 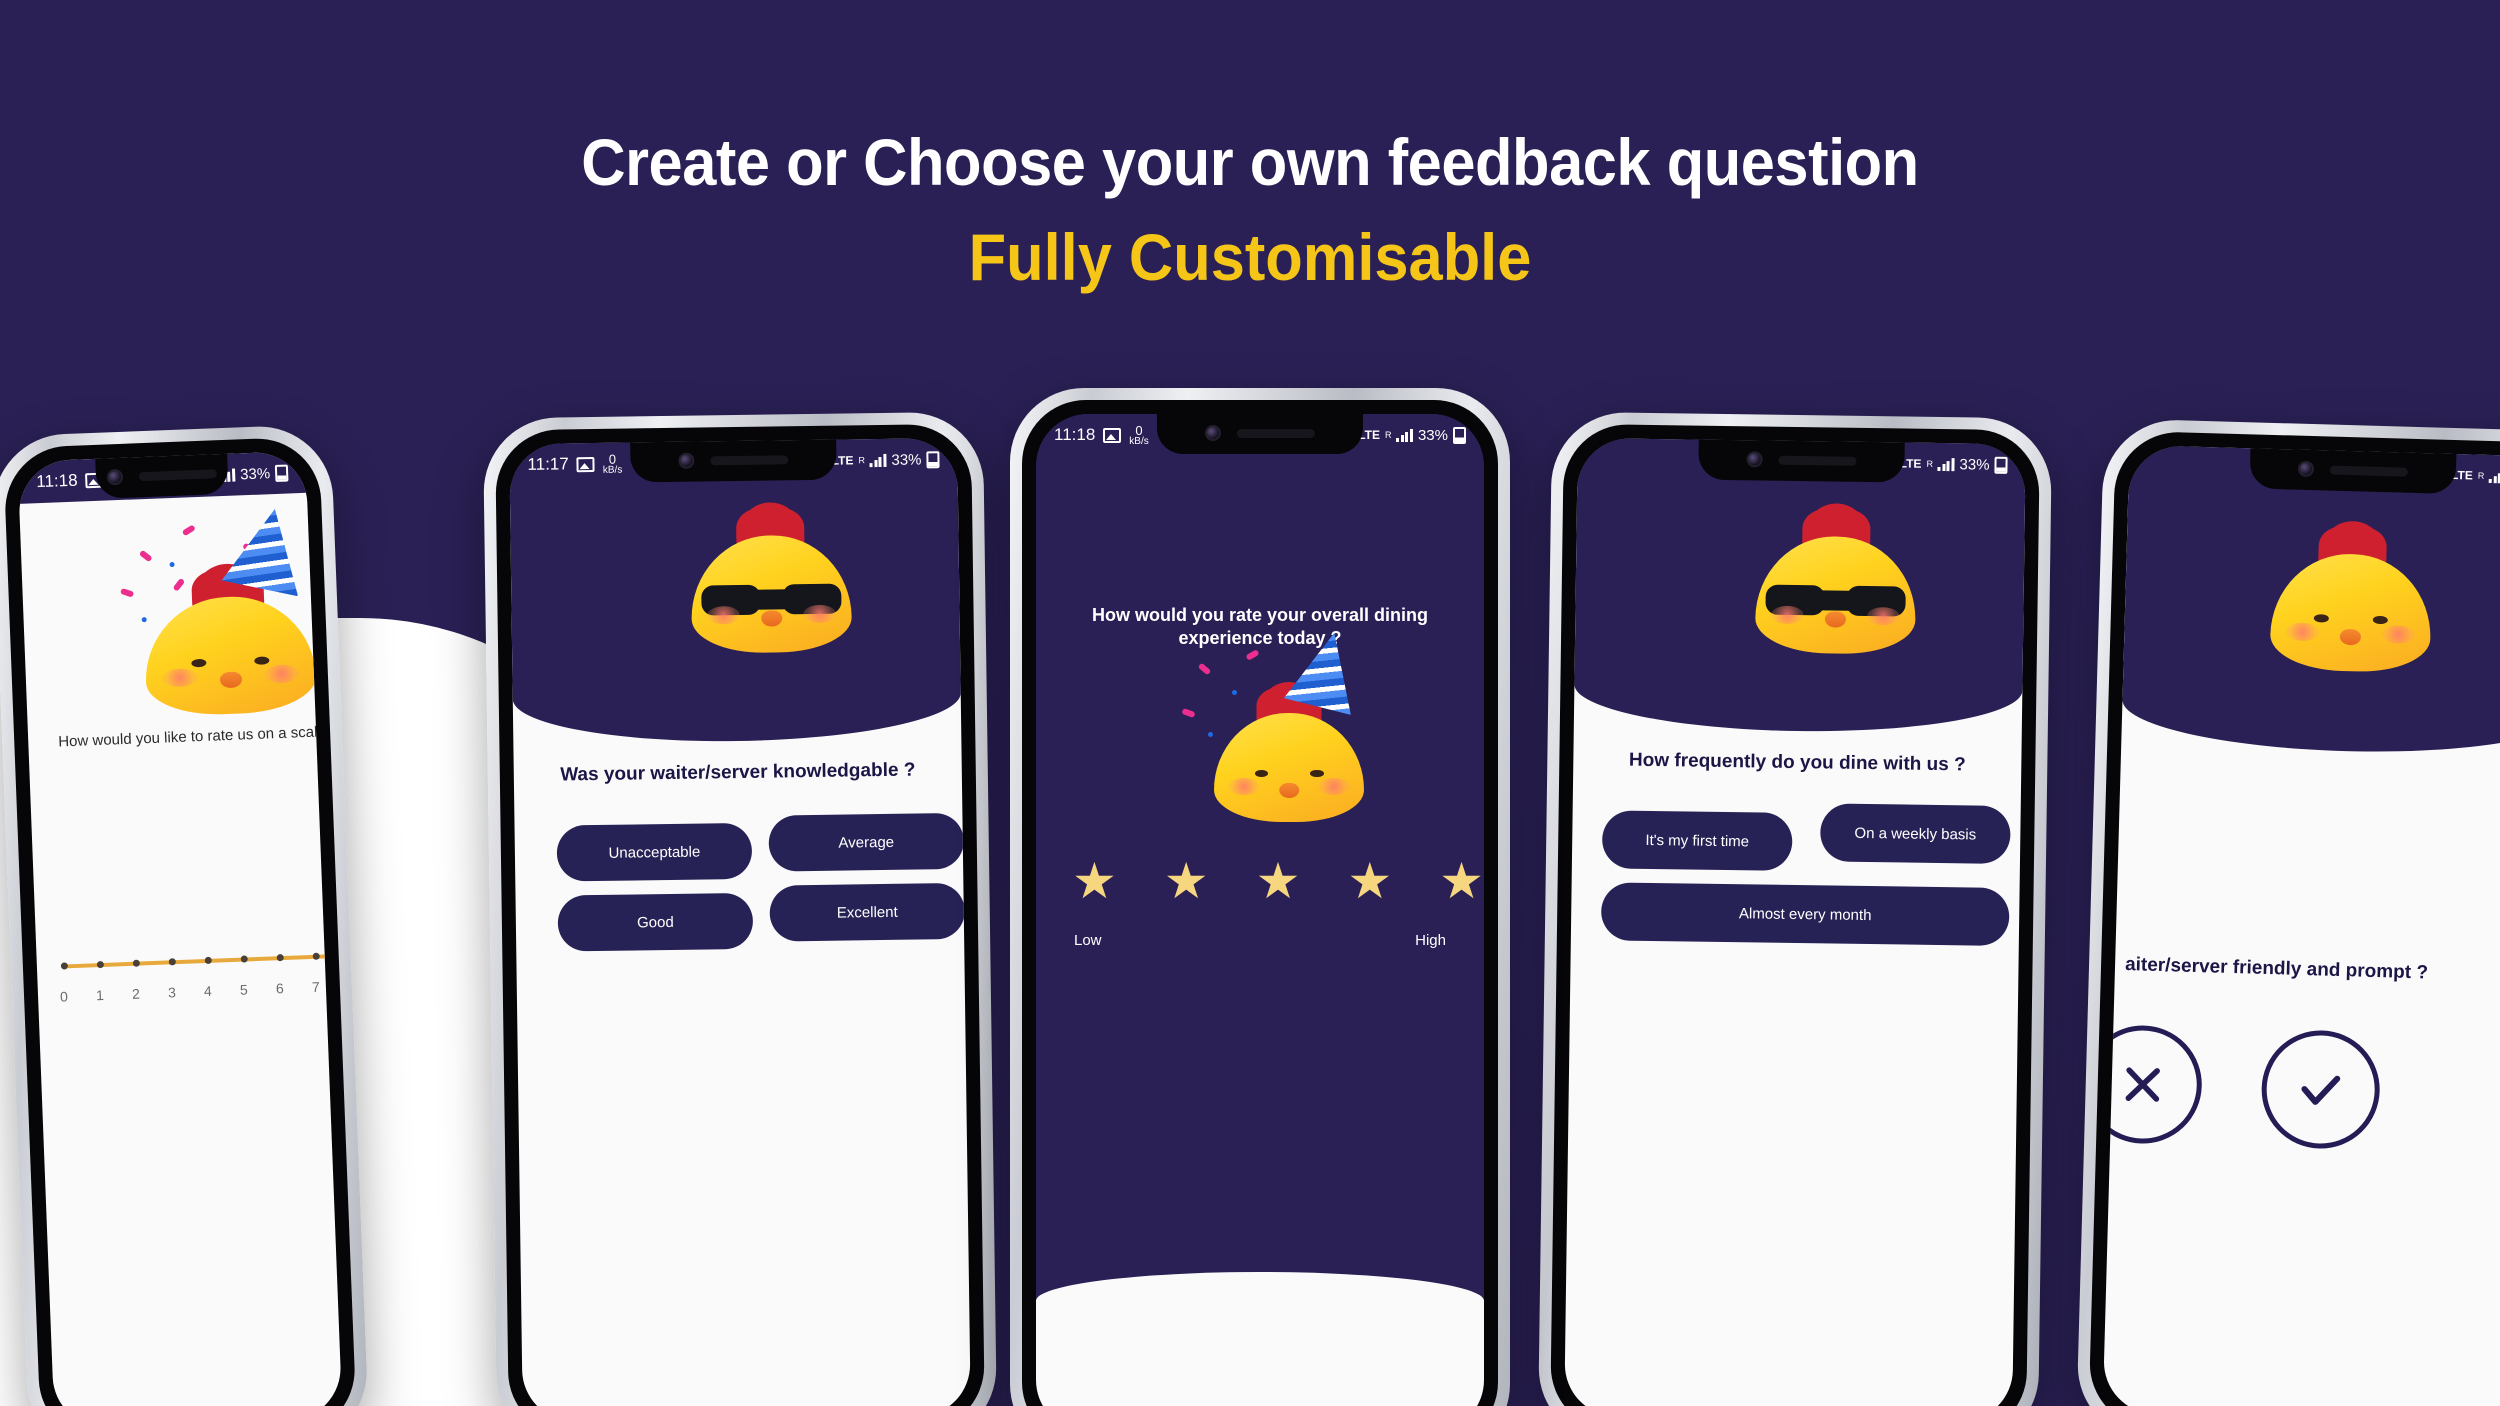 I want to click on phone-bezel: 11:17 0kB/s E2 LTE R 33%, so click(x=740, y=914).